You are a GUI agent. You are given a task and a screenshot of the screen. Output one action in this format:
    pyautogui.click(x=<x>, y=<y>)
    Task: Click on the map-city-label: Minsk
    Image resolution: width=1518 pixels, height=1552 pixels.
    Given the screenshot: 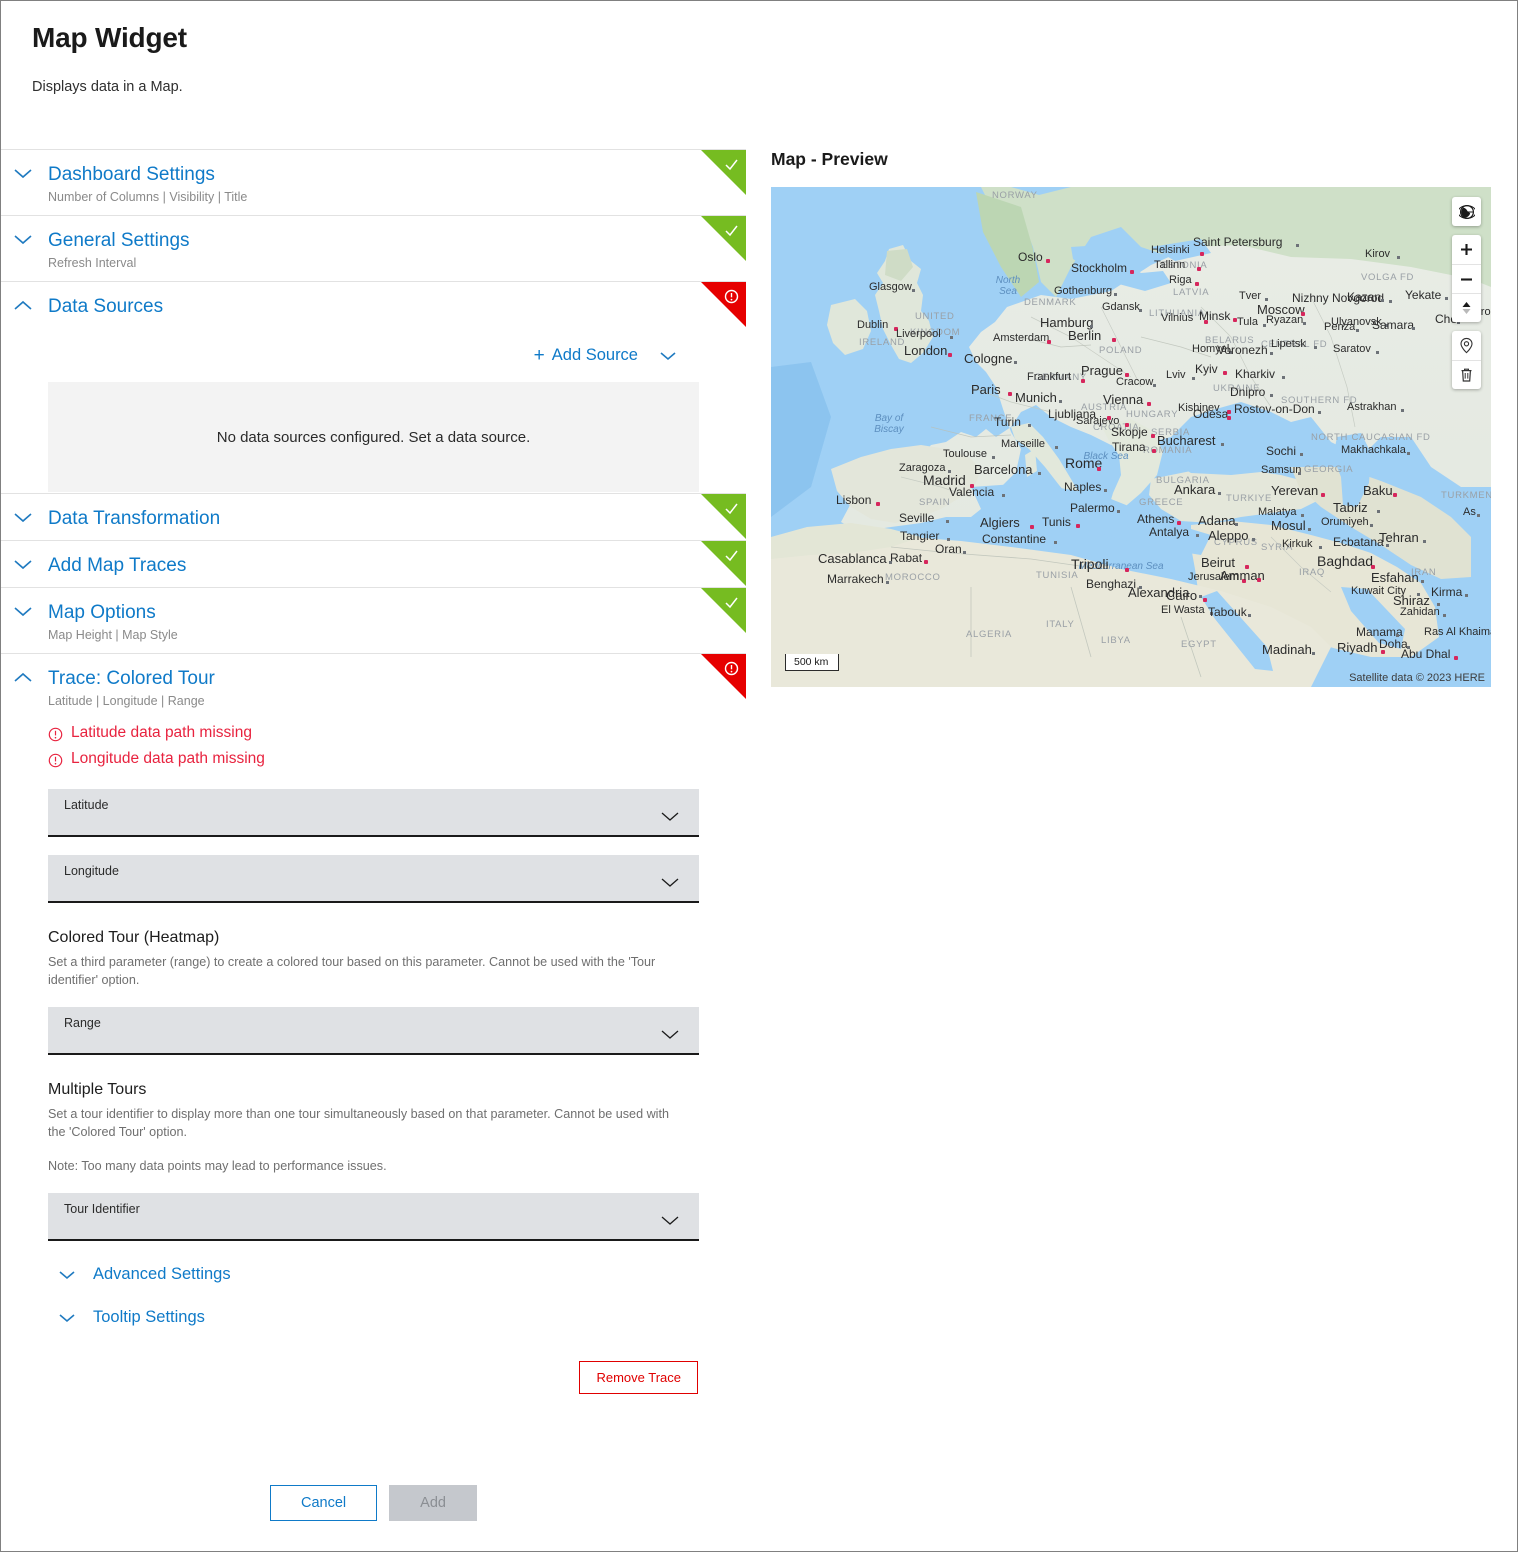 What is the action you would take?
    pyautogui.click(x=1218, y=316)
    